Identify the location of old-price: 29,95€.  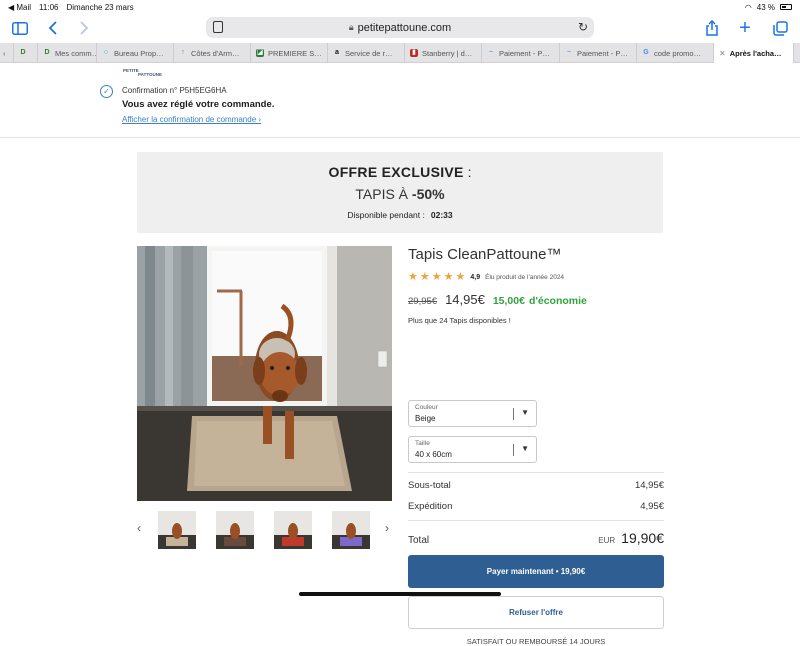
(423, 301).